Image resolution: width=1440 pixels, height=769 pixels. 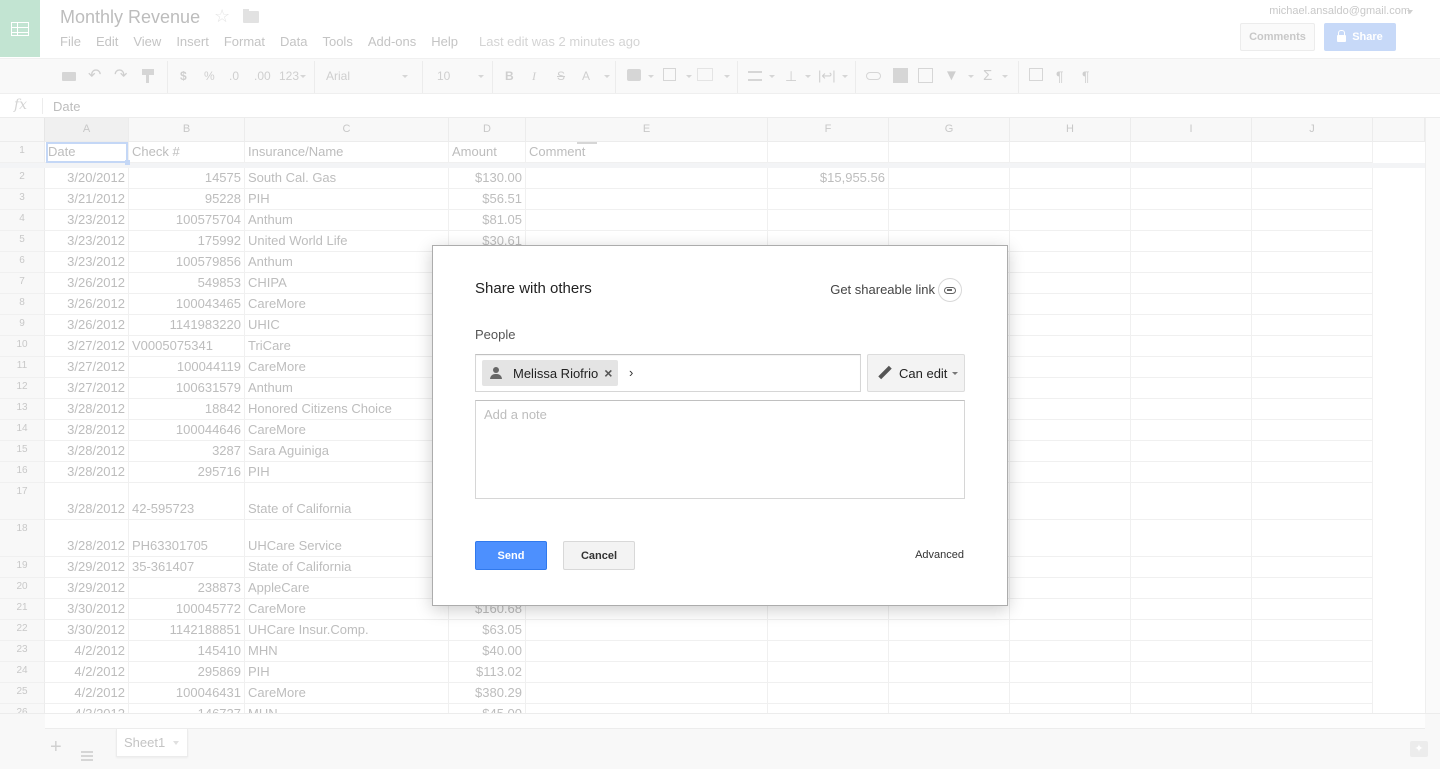 What do you see at coordinates (689, 76) in the screenshot?
I see `borders-dropdown-icon` at bounding box center [689, 76].